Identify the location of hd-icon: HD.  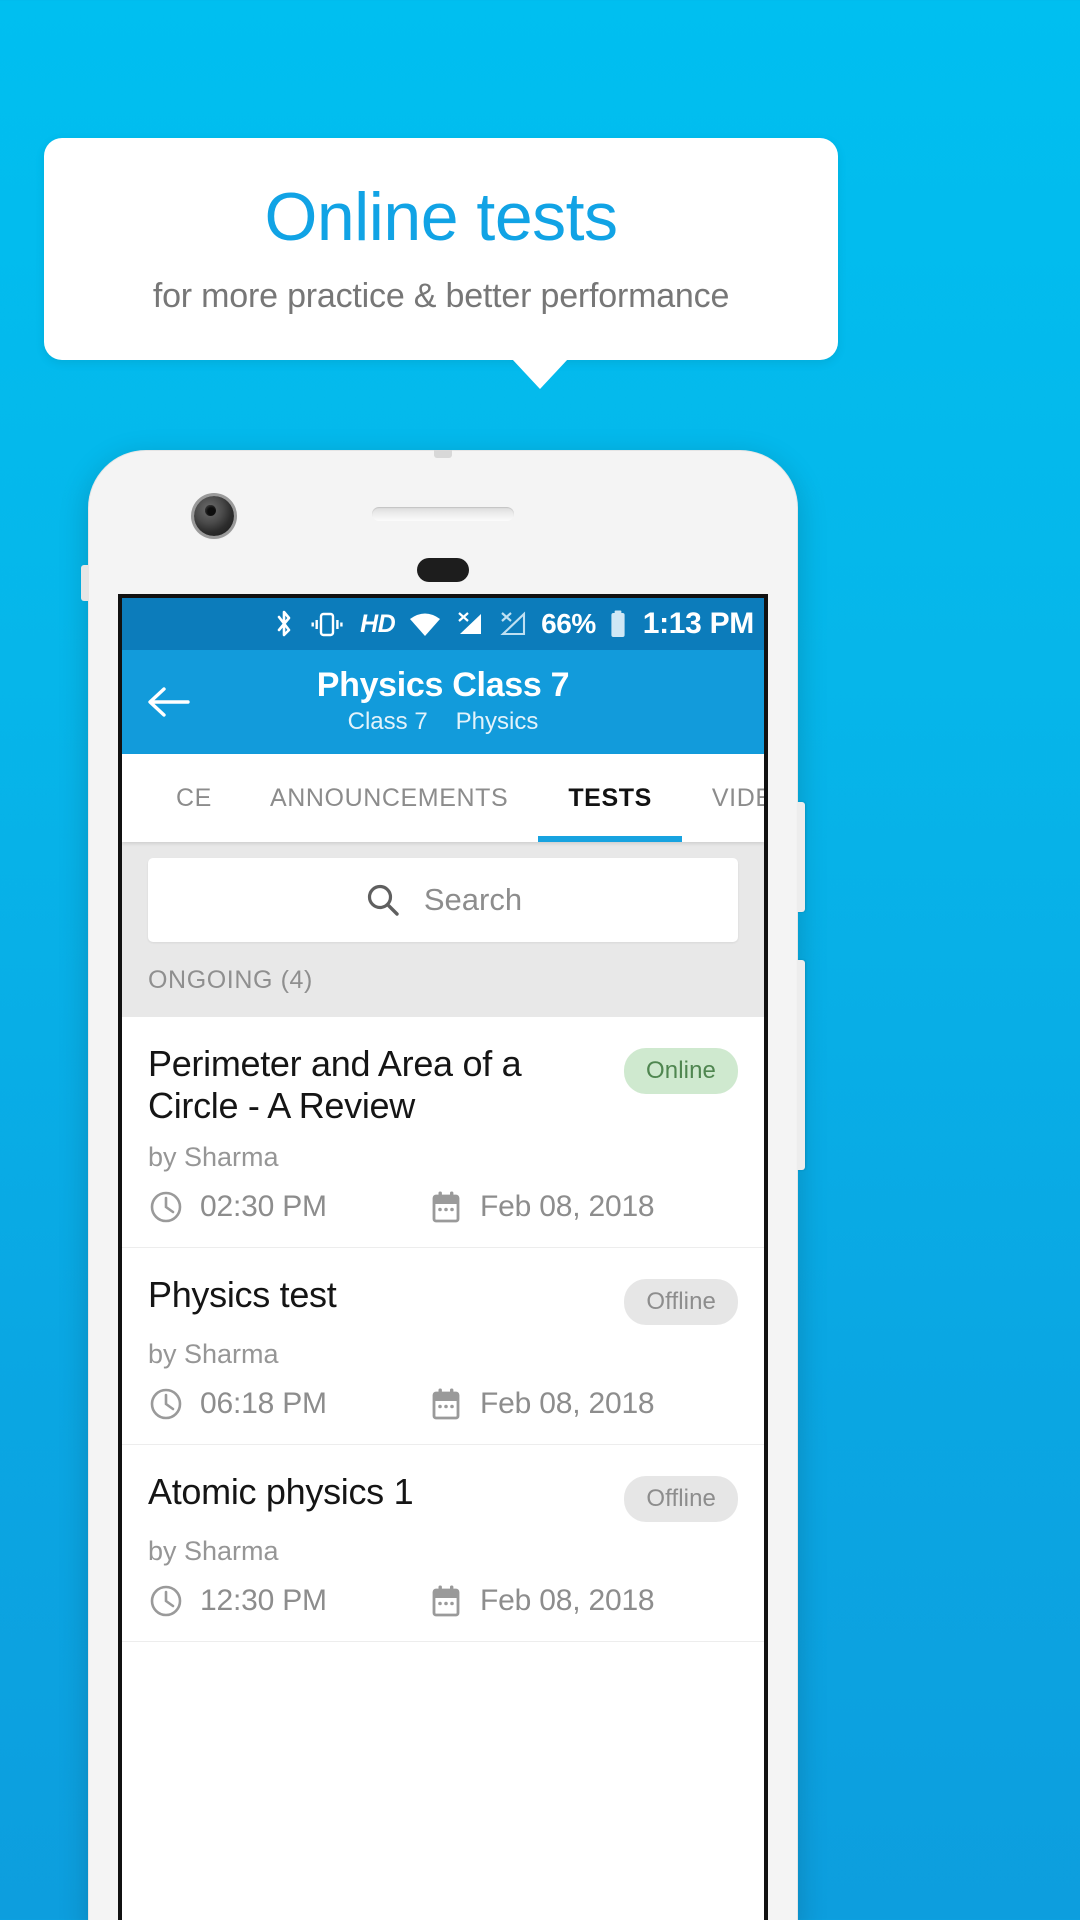
(378, 623).